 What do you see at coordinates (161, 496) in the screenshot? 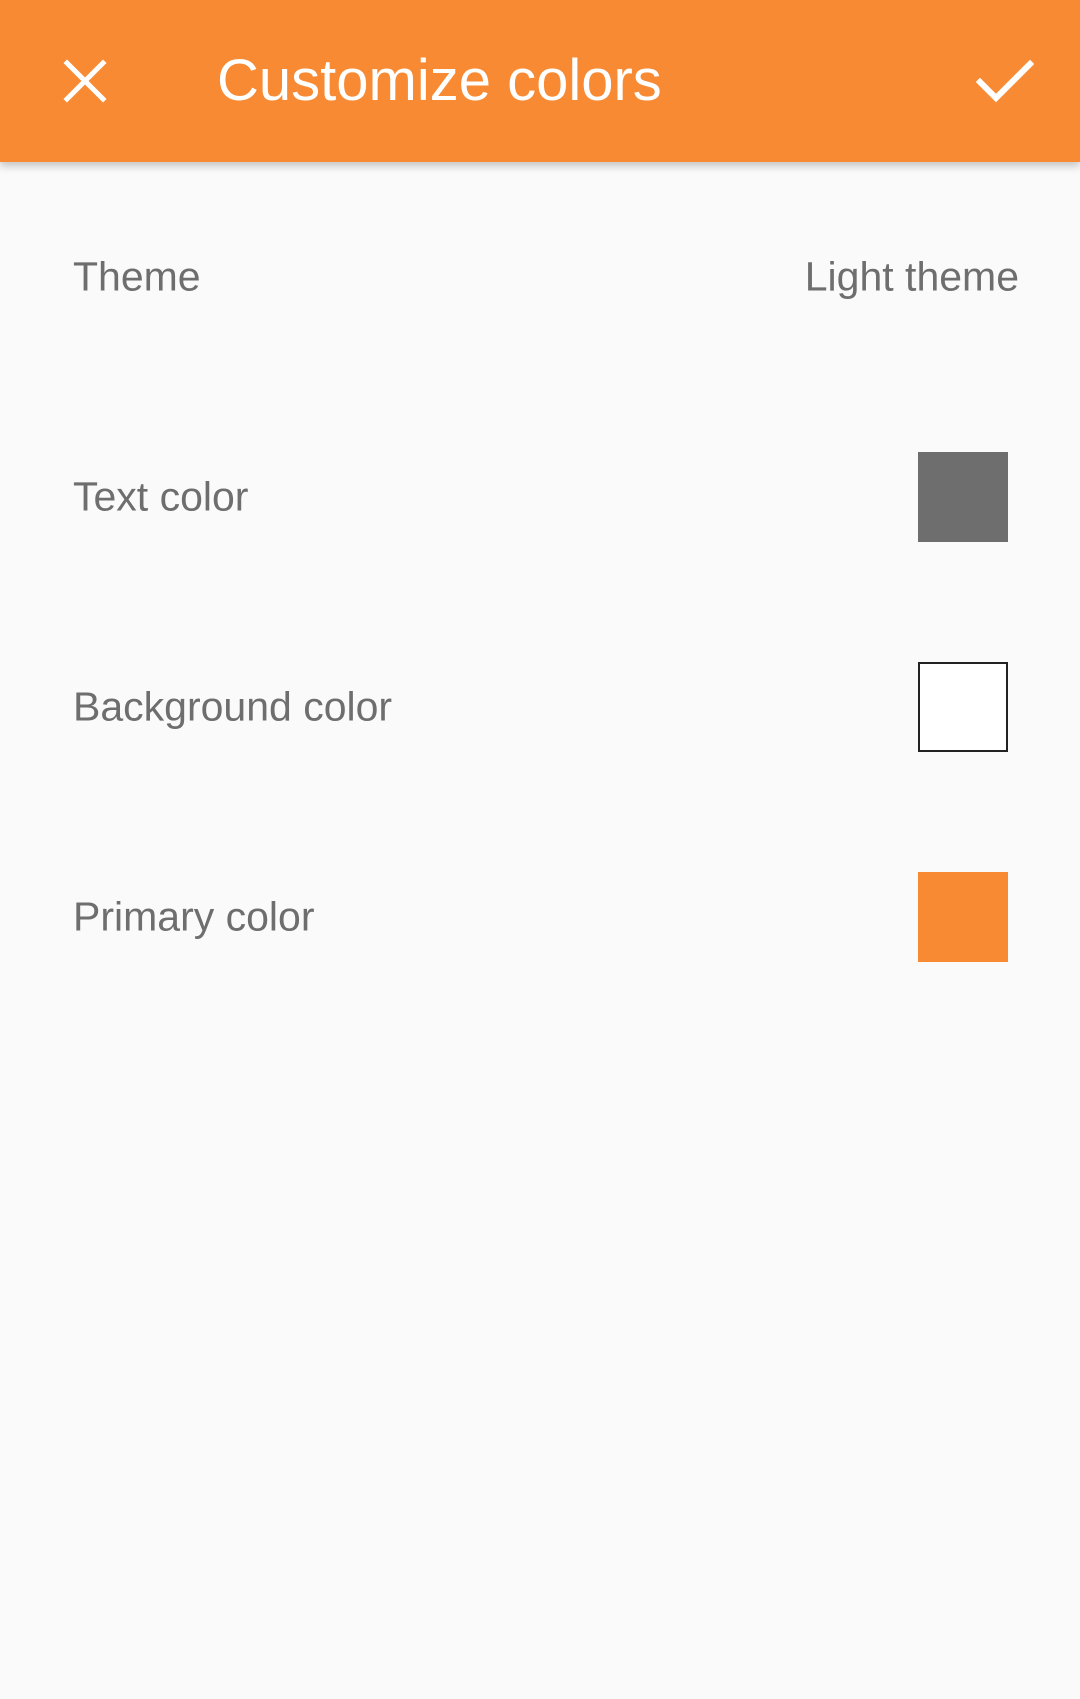
I see `text-color-label: Text color` at bounding box center [161, 496].